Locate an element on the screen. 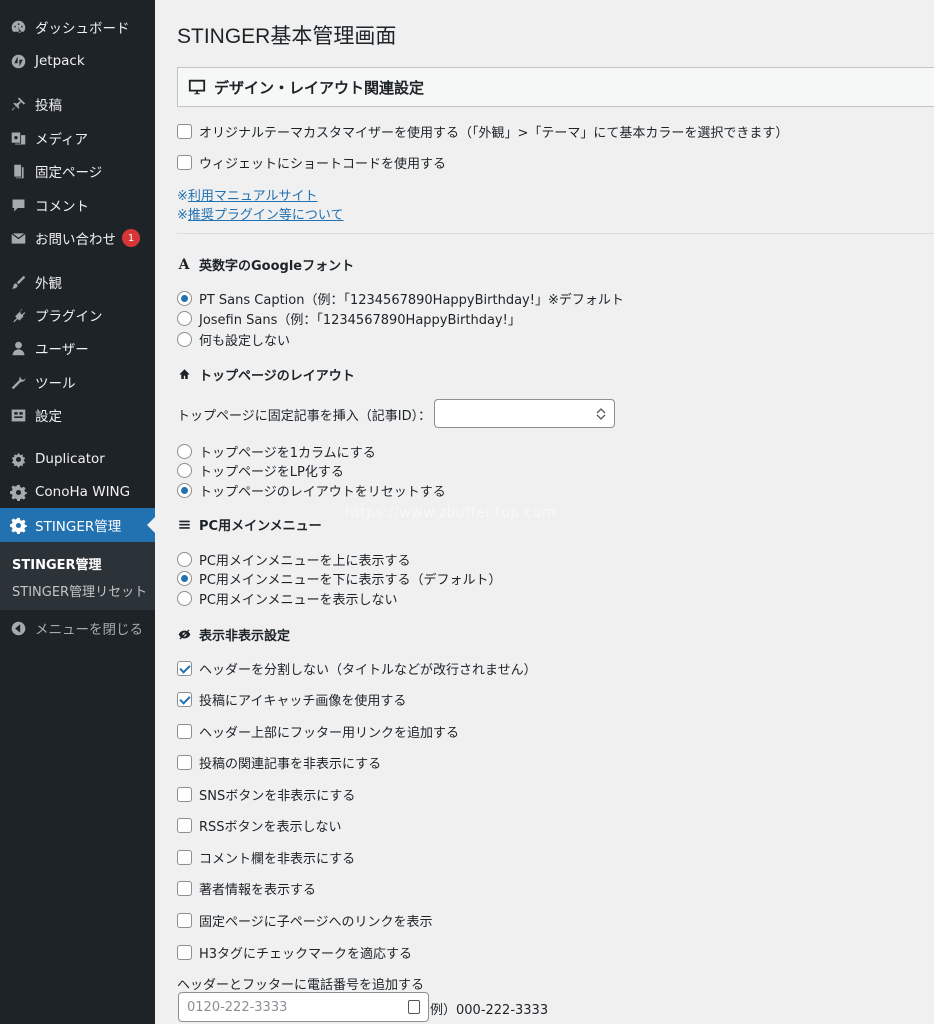 The height and width of the screenshot is (1024, 934). option-show-author: 著者情報を表示する is located at coordinates (246, 888).